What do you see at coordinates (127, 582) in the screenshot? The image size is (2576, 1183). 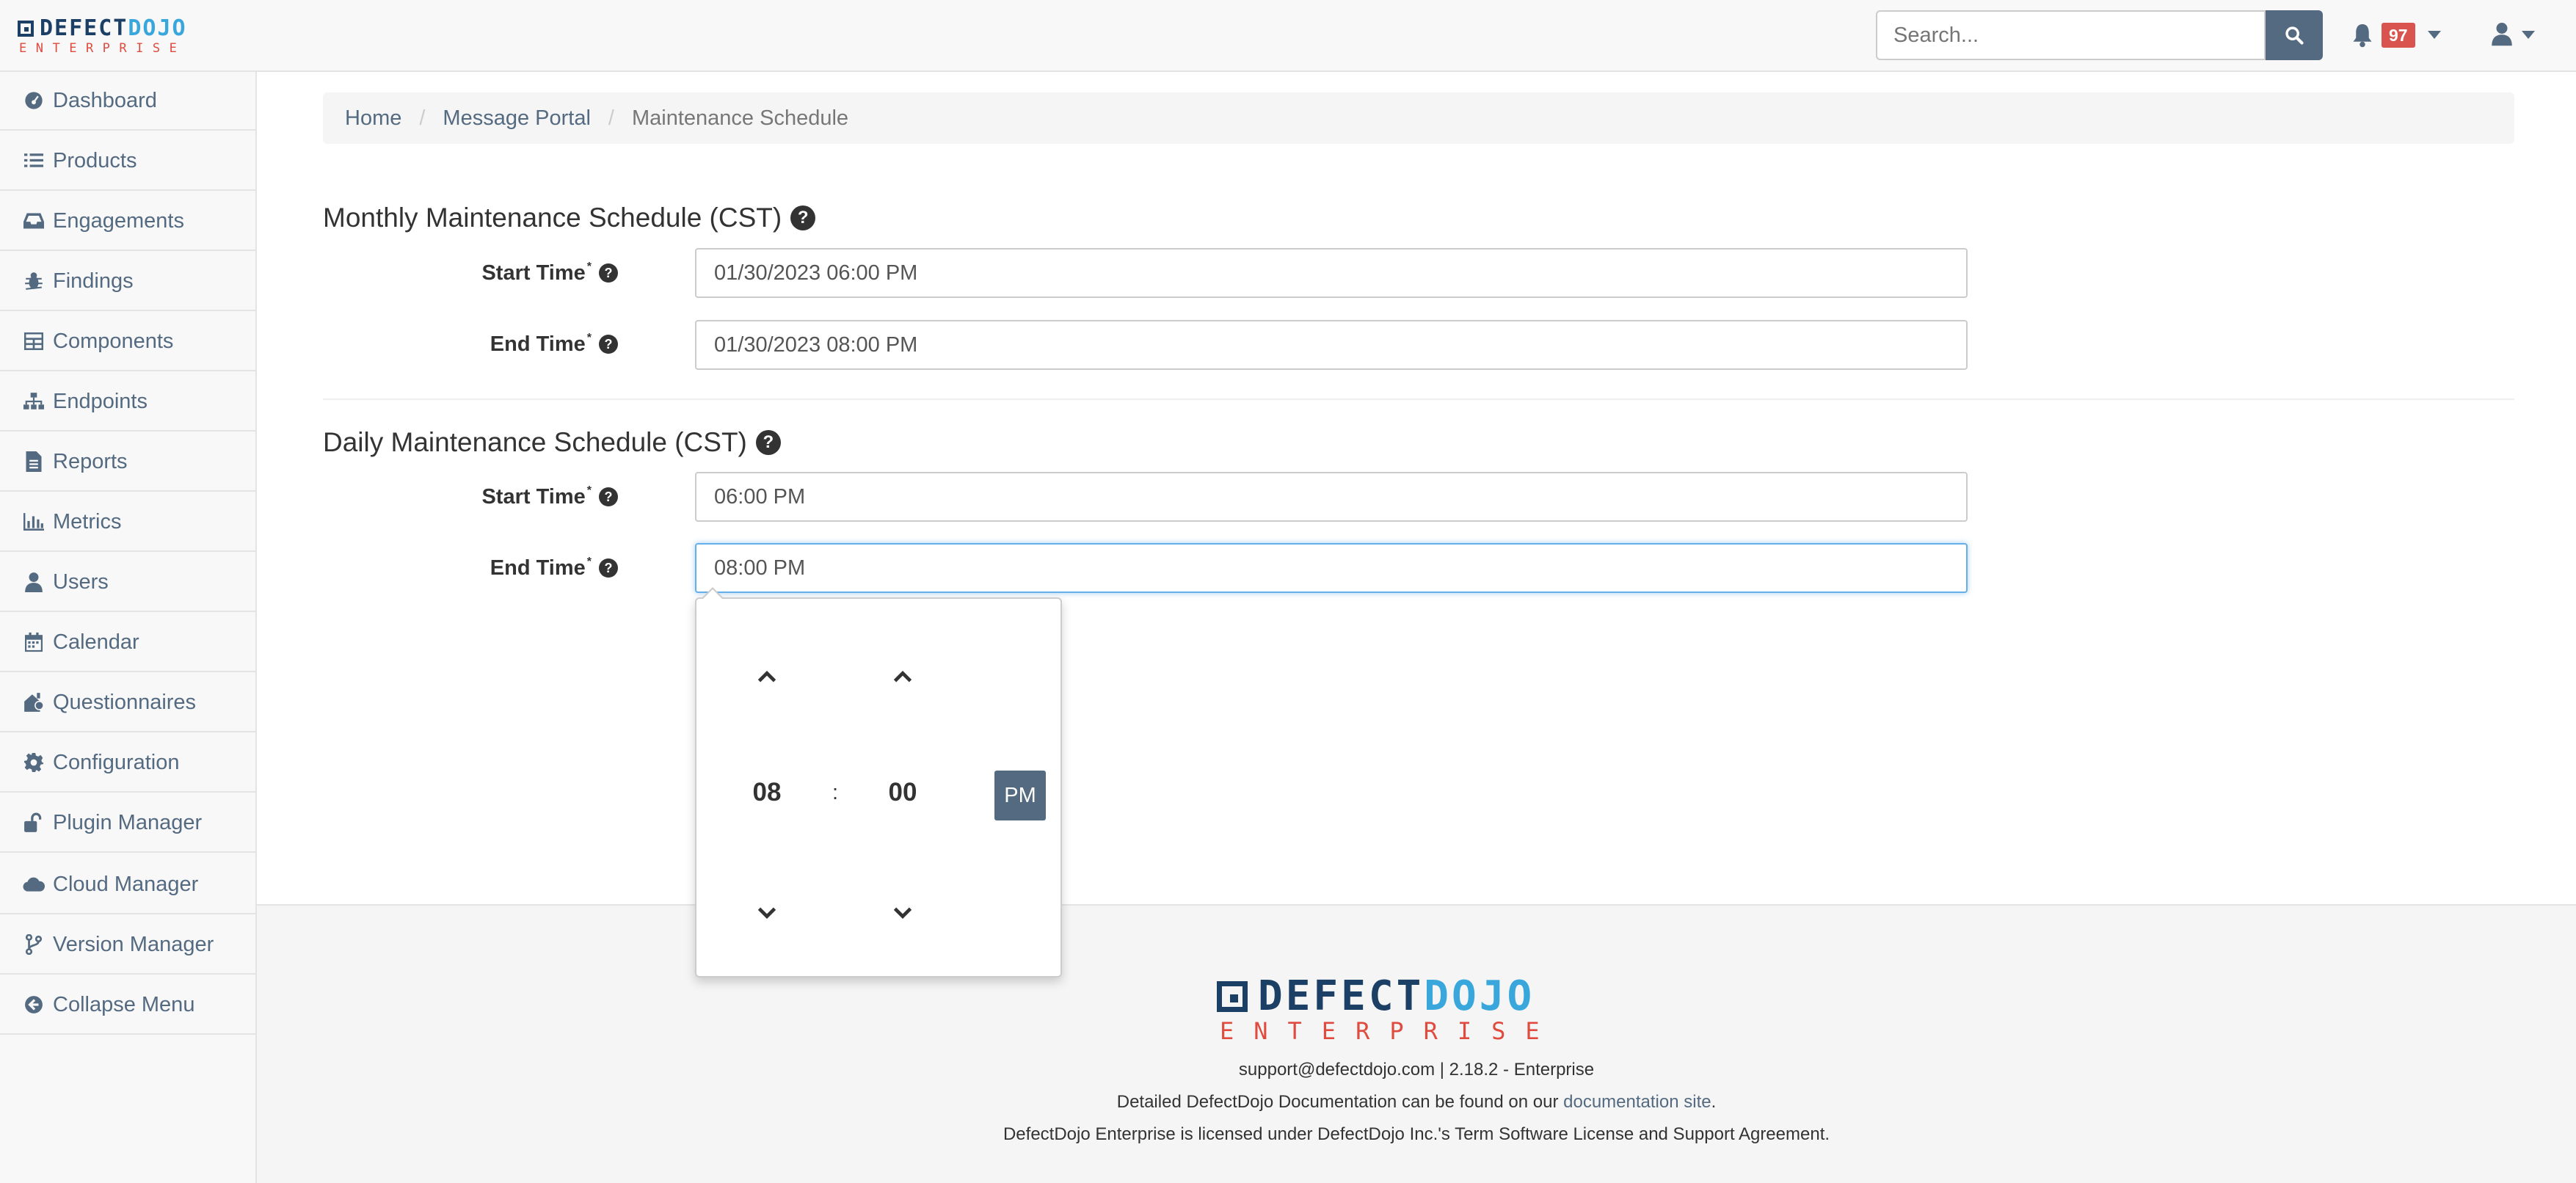 I see `sidebar-item-users: Users` at bounding box center [127, 582].